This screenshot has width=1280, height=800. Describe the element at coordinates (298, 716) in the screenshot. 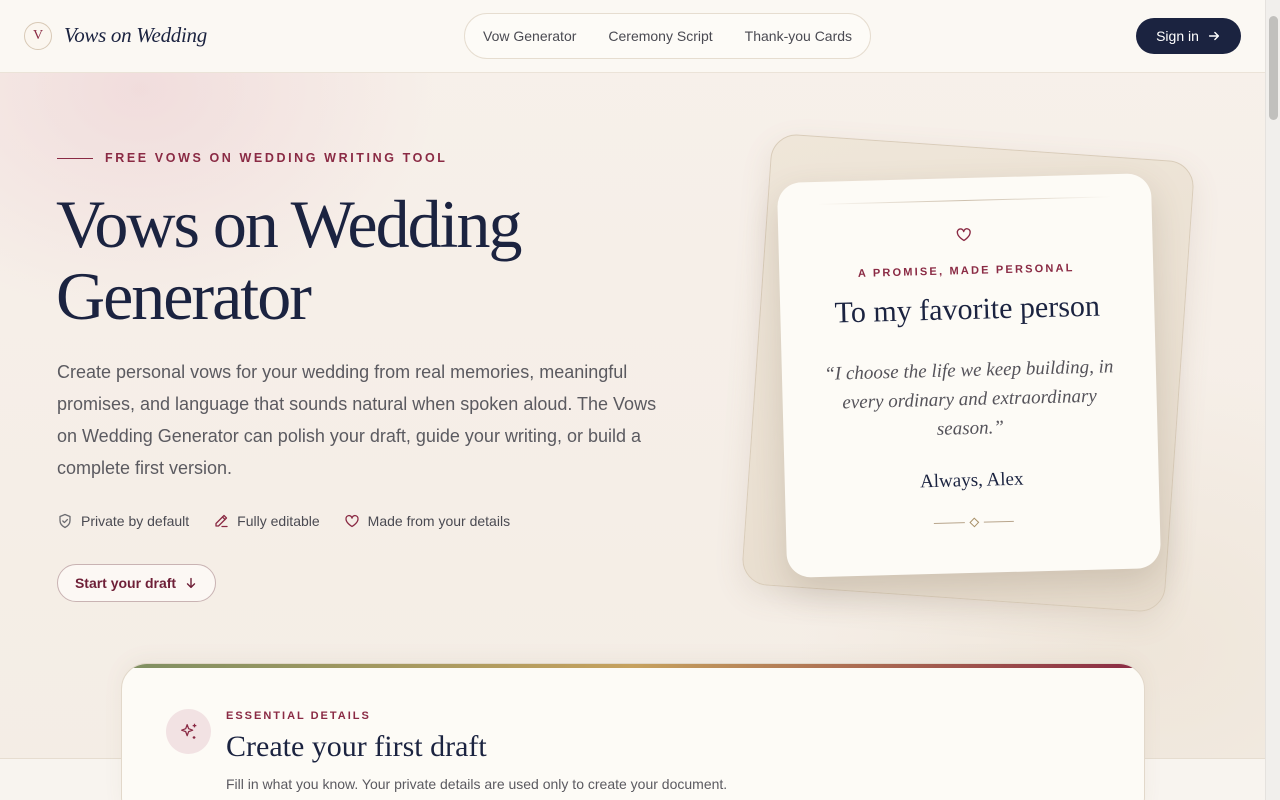

I see `form-eyebrow: ESSENTIAL DETAILS` at that location.